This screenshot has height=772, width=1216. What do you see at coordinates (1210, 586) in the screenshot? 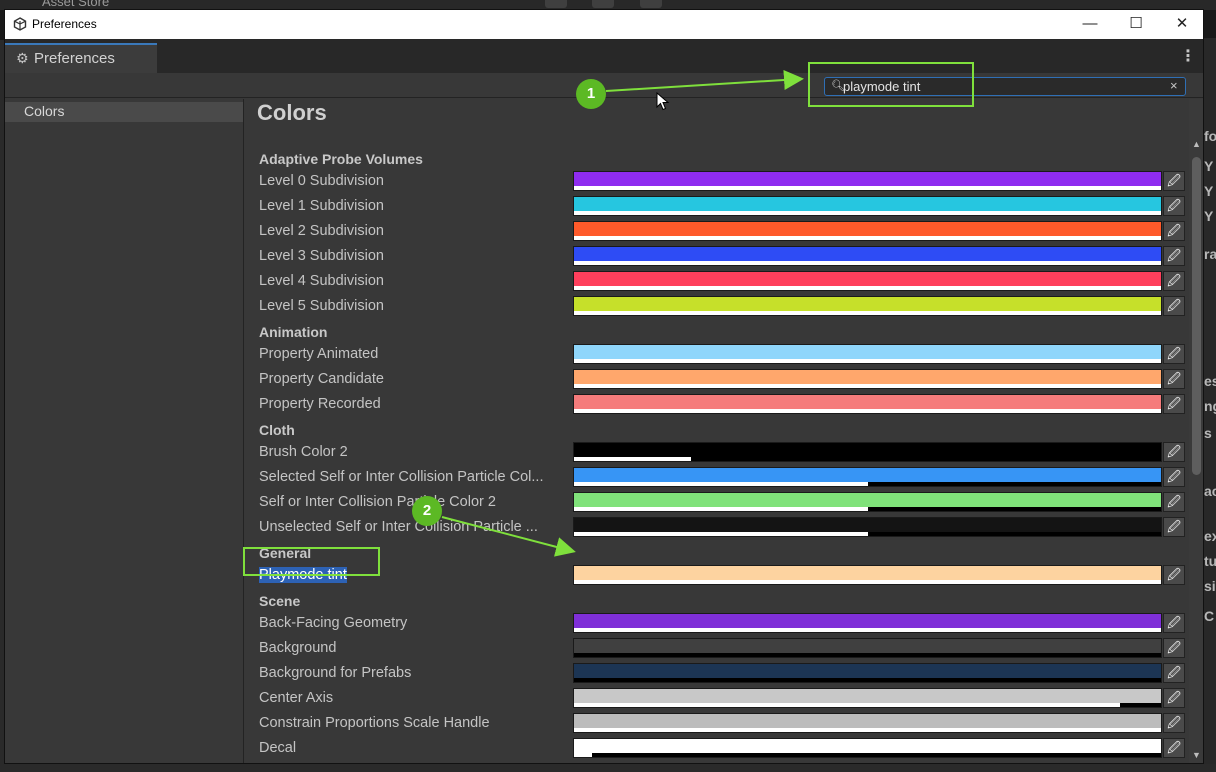
I see `background-text-fragment: si` at bounding box center [1210, 586].